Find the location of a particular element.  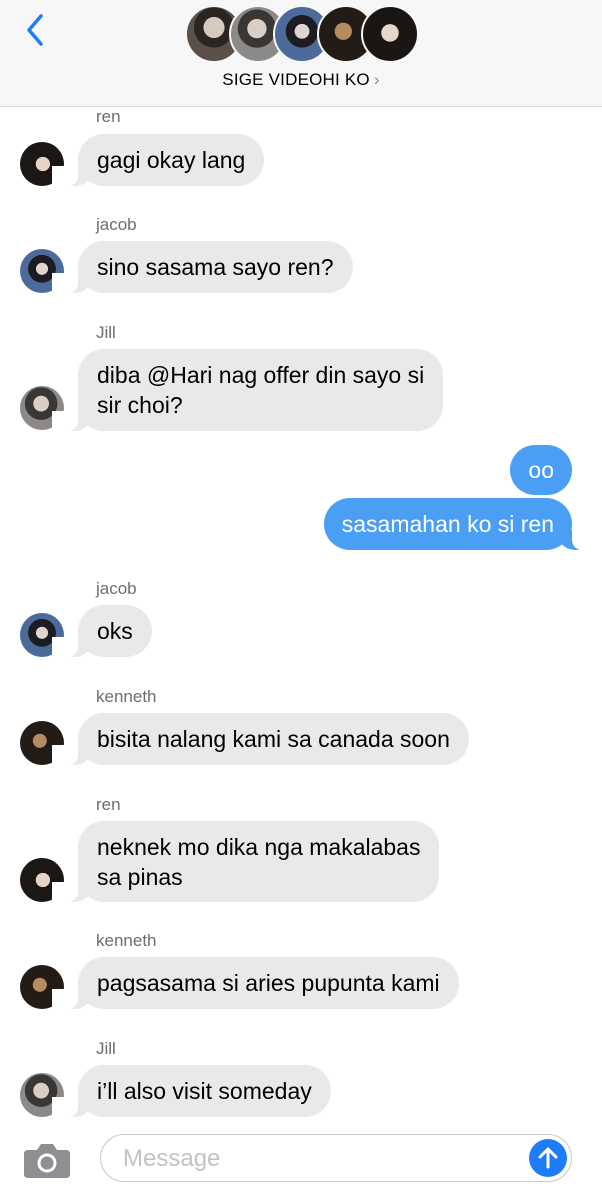

conversation-header: SIGE VIDEOHI KO › is located at coordinates (301, 53).